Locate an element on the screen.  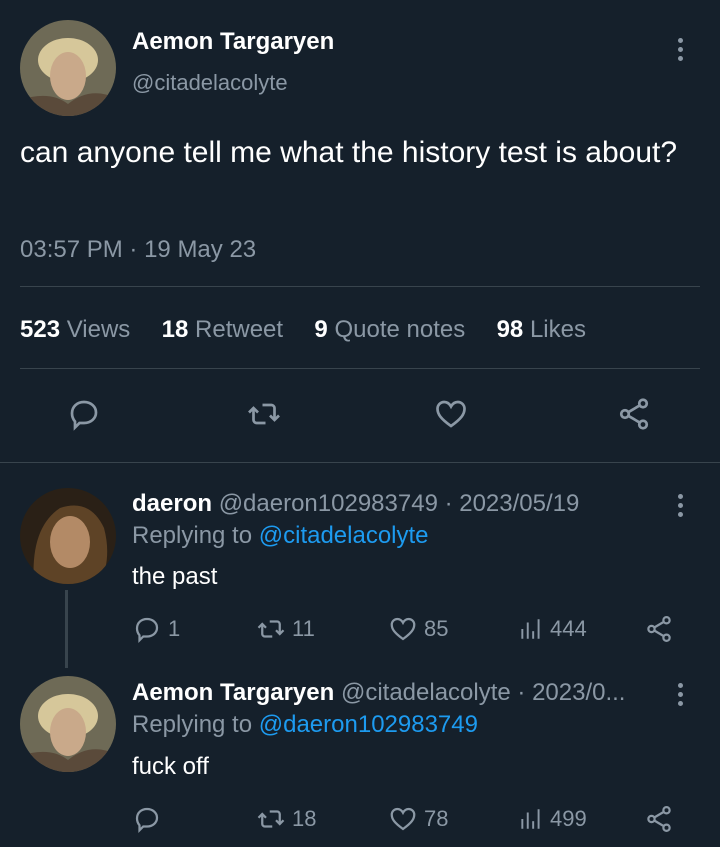
retweet-label: Retweet is located at coordinates (239, 329).